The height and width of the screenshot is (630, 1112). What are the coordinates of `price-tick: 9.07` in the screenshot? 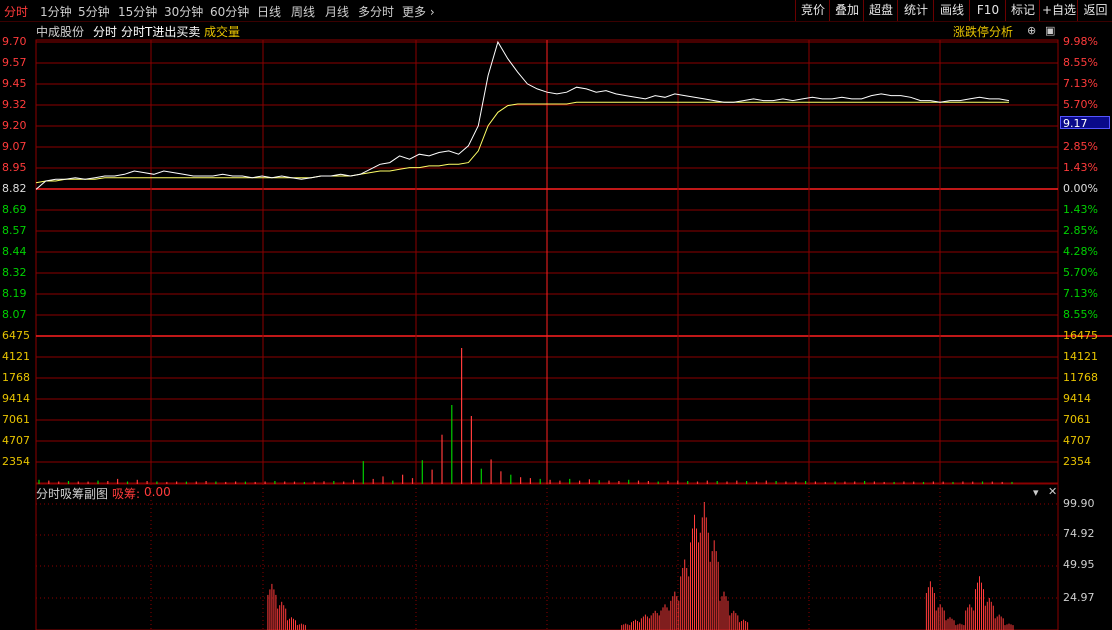 It's located at (14, 146).